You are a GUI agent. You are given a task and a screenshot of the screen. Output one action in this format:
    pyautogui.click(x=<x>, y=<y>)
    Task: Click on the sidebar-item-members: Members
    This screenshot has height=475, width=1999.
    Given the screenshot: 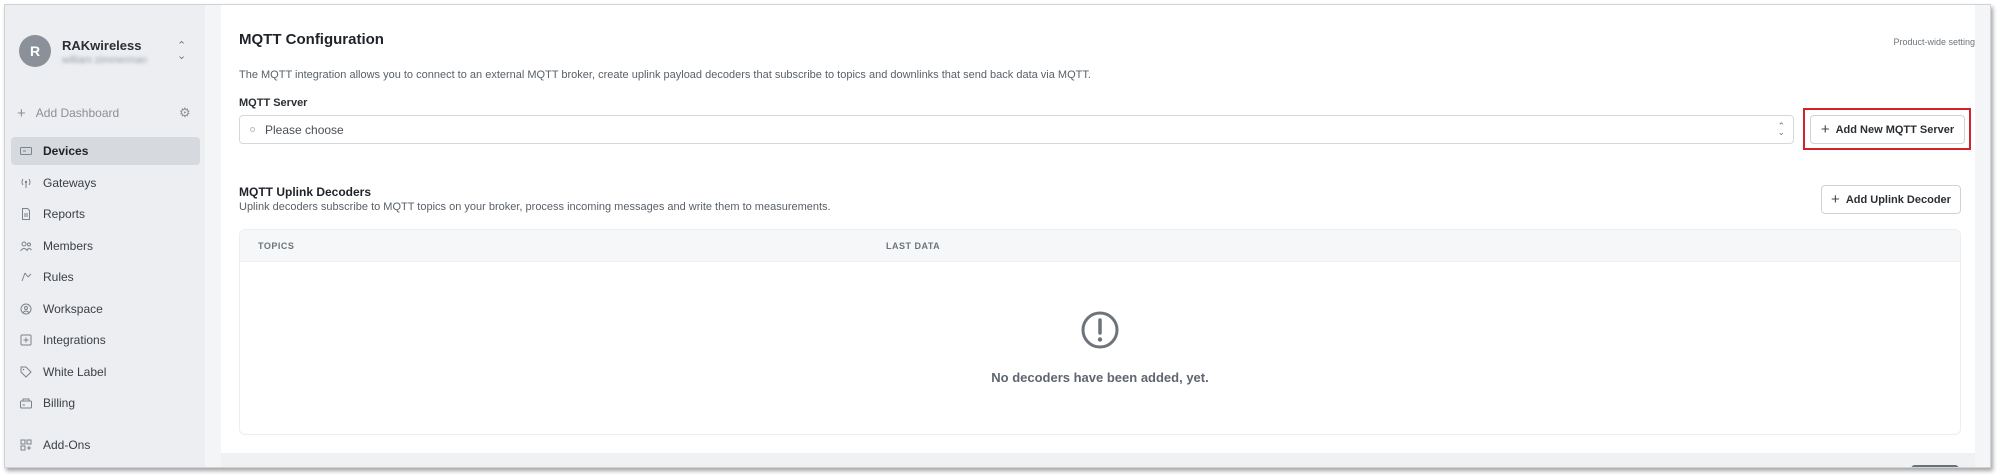 What is the action you would take?
    pyautogui.click(x=105, y=246)
    